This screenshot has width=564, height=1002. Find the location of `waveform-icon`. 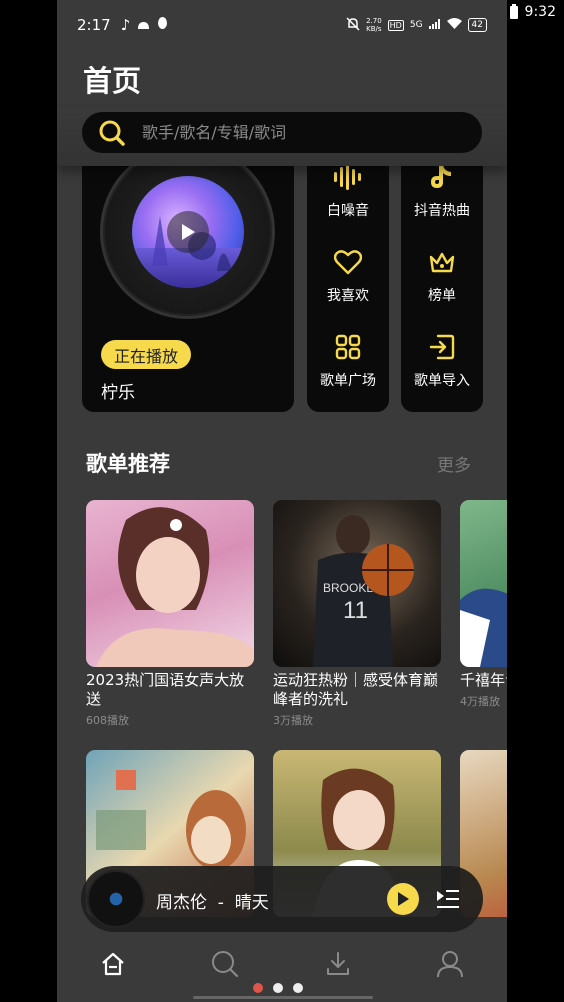

waveform-icon is located at coordinates (348, 177).